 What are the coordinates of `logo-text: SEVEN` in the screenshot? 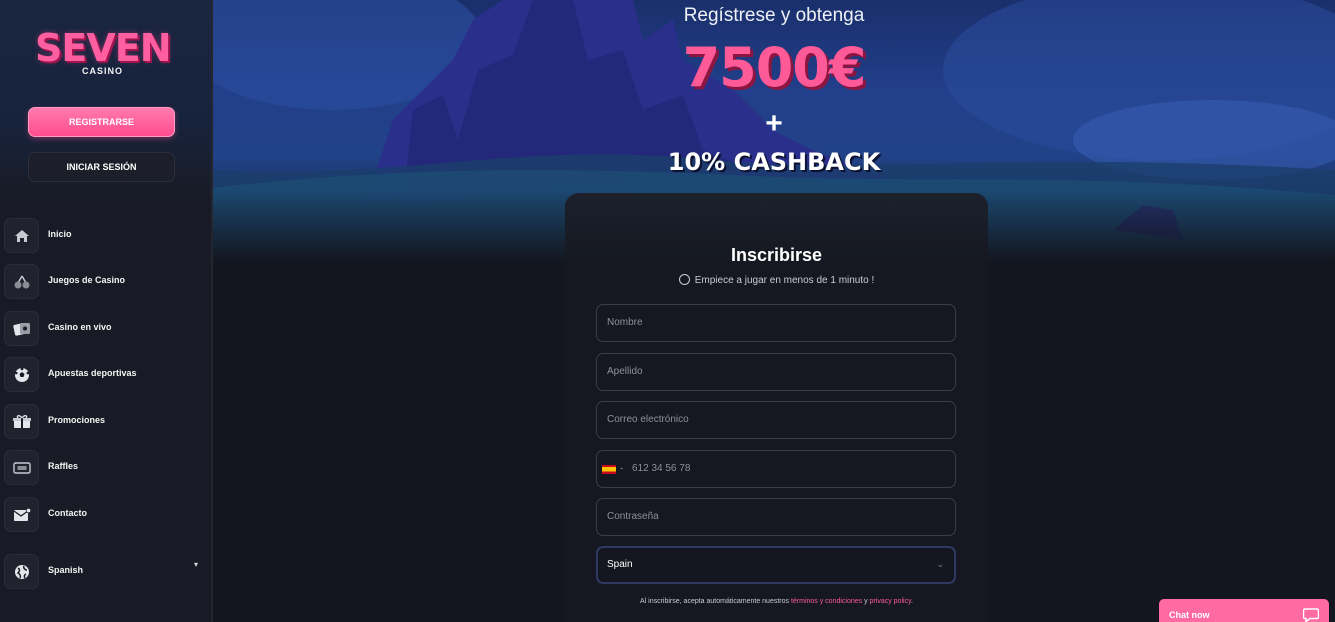 It's located at (103, 48).